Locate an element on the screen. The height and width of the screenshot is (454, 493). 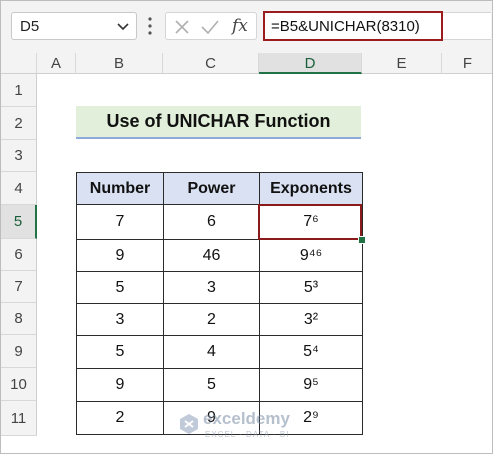
cell-exponent: 9⁴⁶ is located at coordinates (311, 255).